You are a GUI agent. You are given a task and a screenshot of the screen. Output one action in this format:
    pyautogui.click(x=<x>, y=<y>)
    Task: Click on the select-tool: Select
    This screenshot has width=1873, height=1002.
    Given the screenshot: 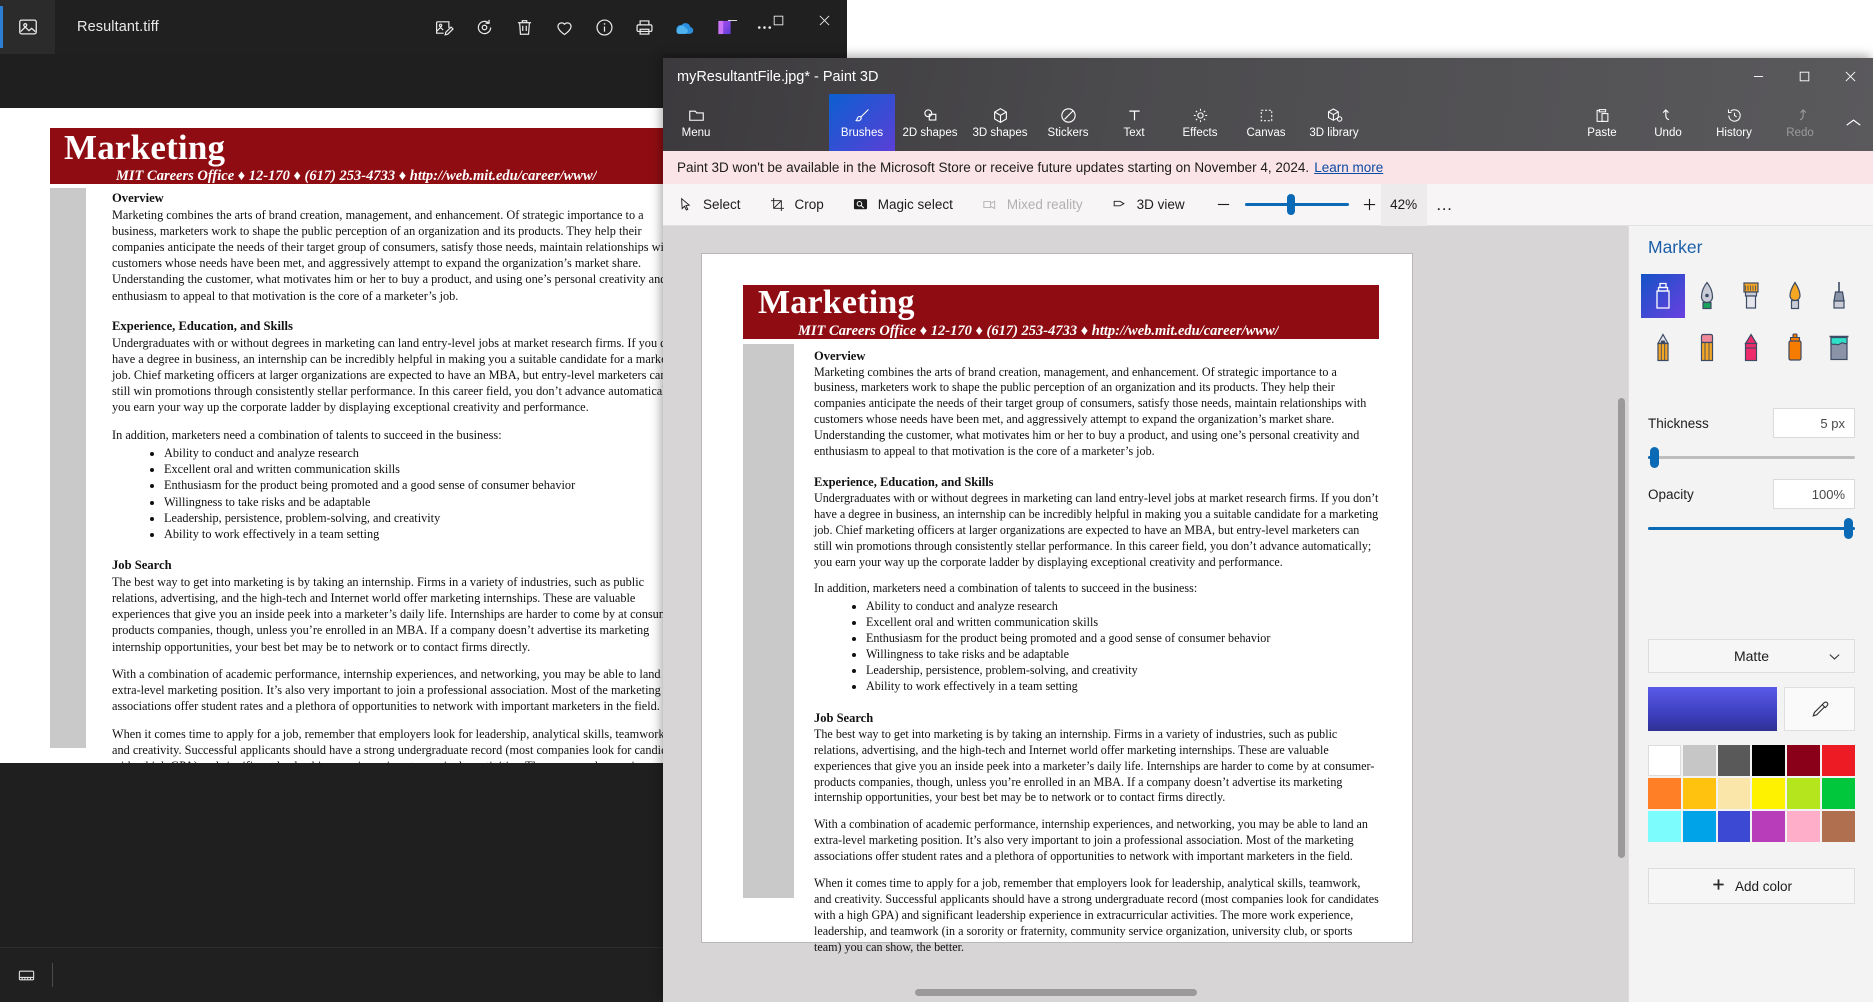 What is the action you would take?
    pyautogui.click(x=709, y=205)
    